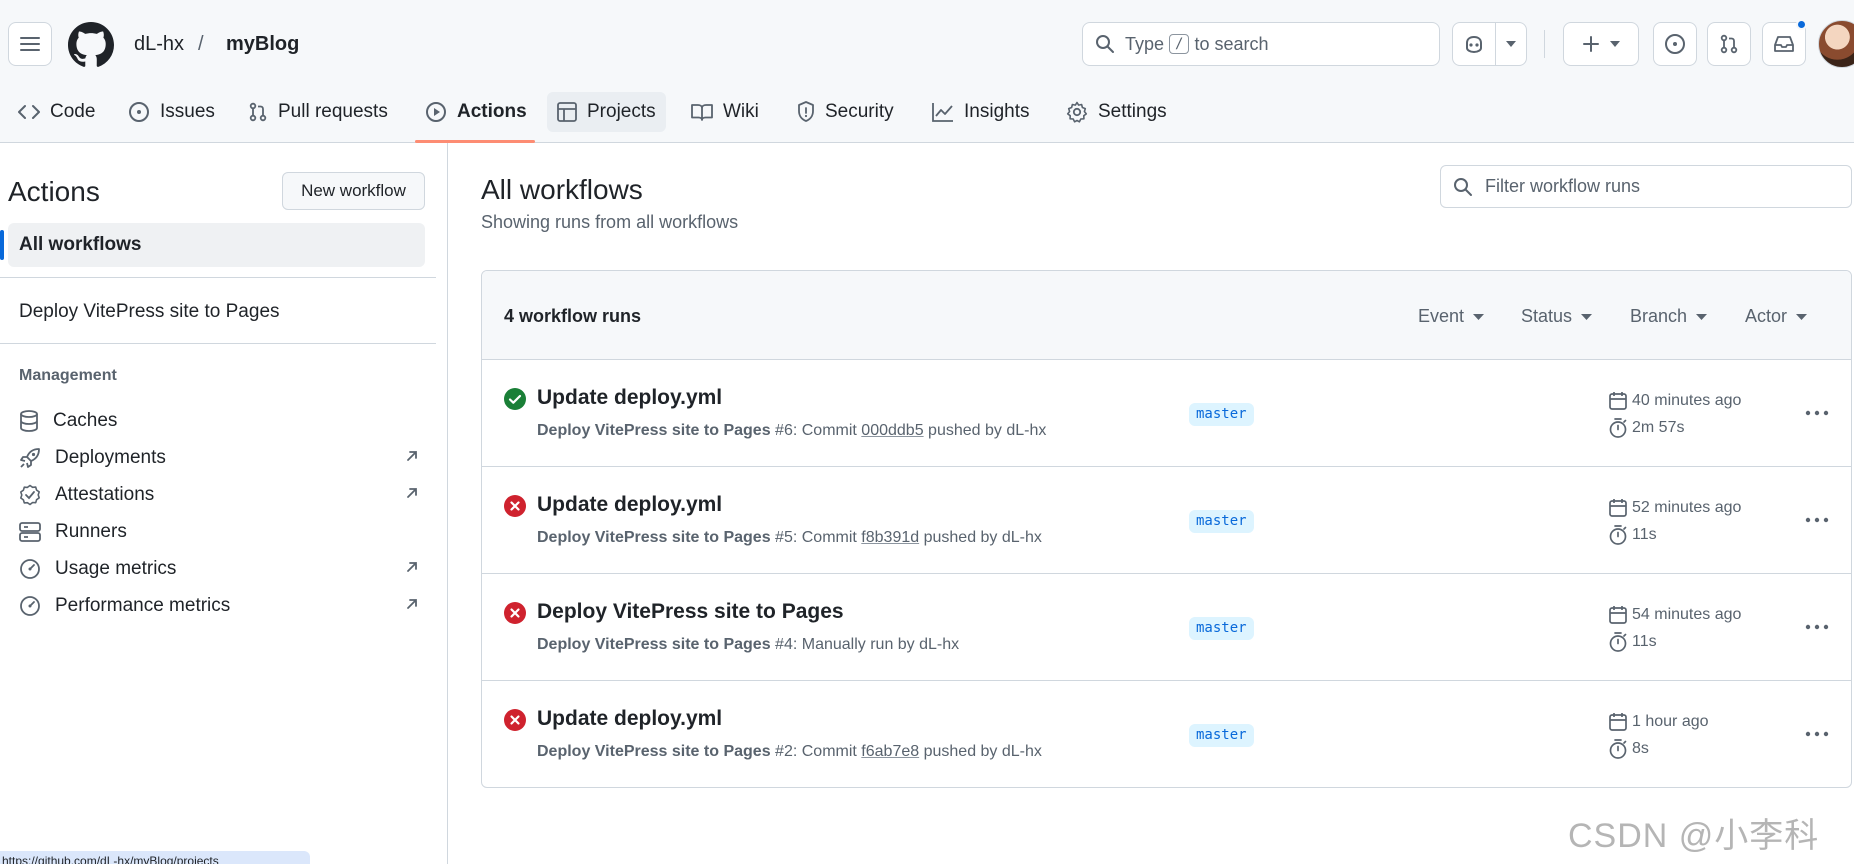 The height and width of the screenshot is (864, 1854). Describe the element at coordinates (219, 421) in the screenshot. I see `sidebar-item-caches: Caches` at that location.